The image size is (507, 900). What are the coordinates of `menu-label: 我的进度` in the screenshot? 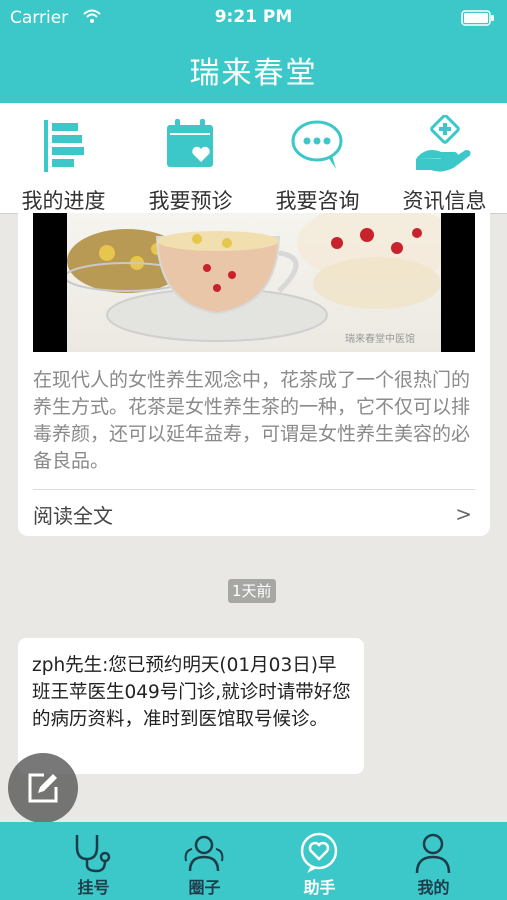 It's located at (63, 201).